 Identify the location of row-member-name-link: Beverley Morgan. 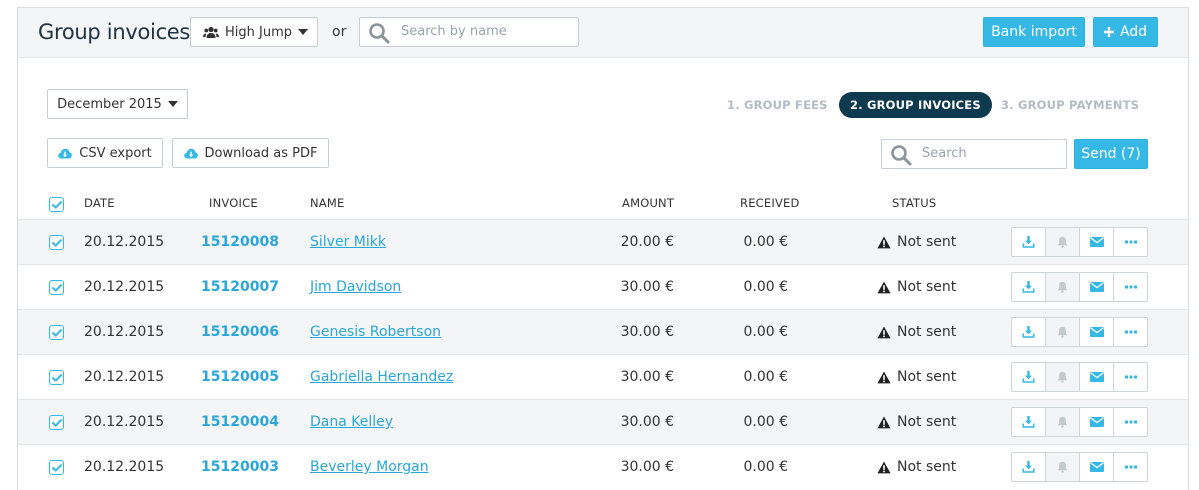
(369, 467).